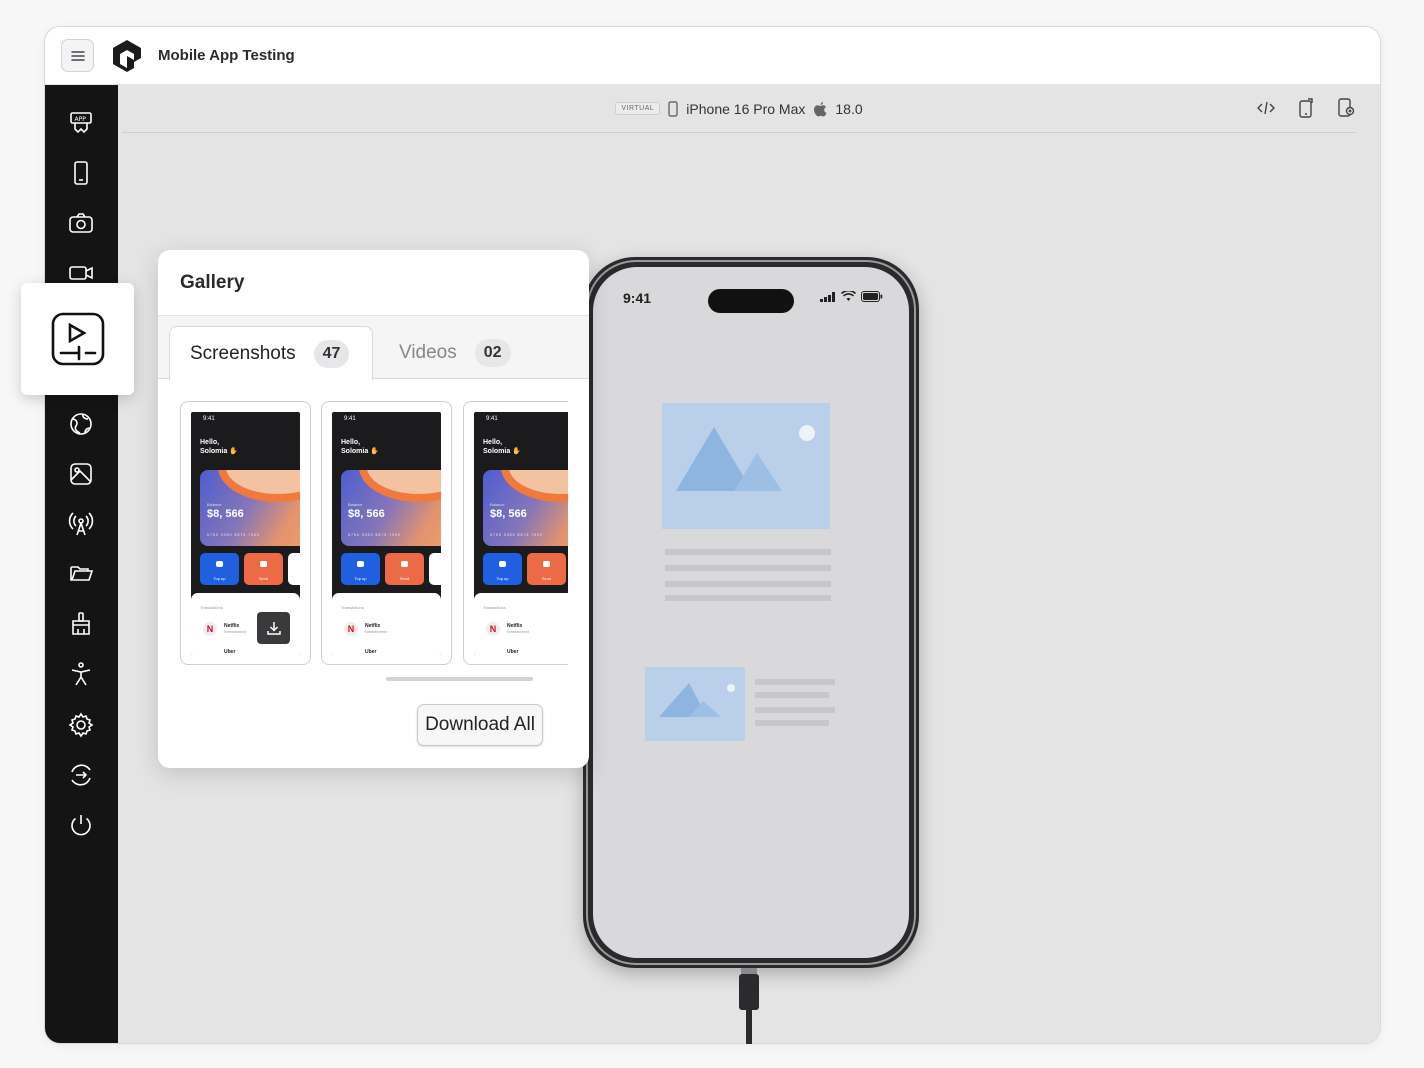 This screenshot has width=1424, height=1068. Describe the element at coordinates (746, 108) in the screenshot. I see `device-name: iPhone 16 Pro Max` at that location.